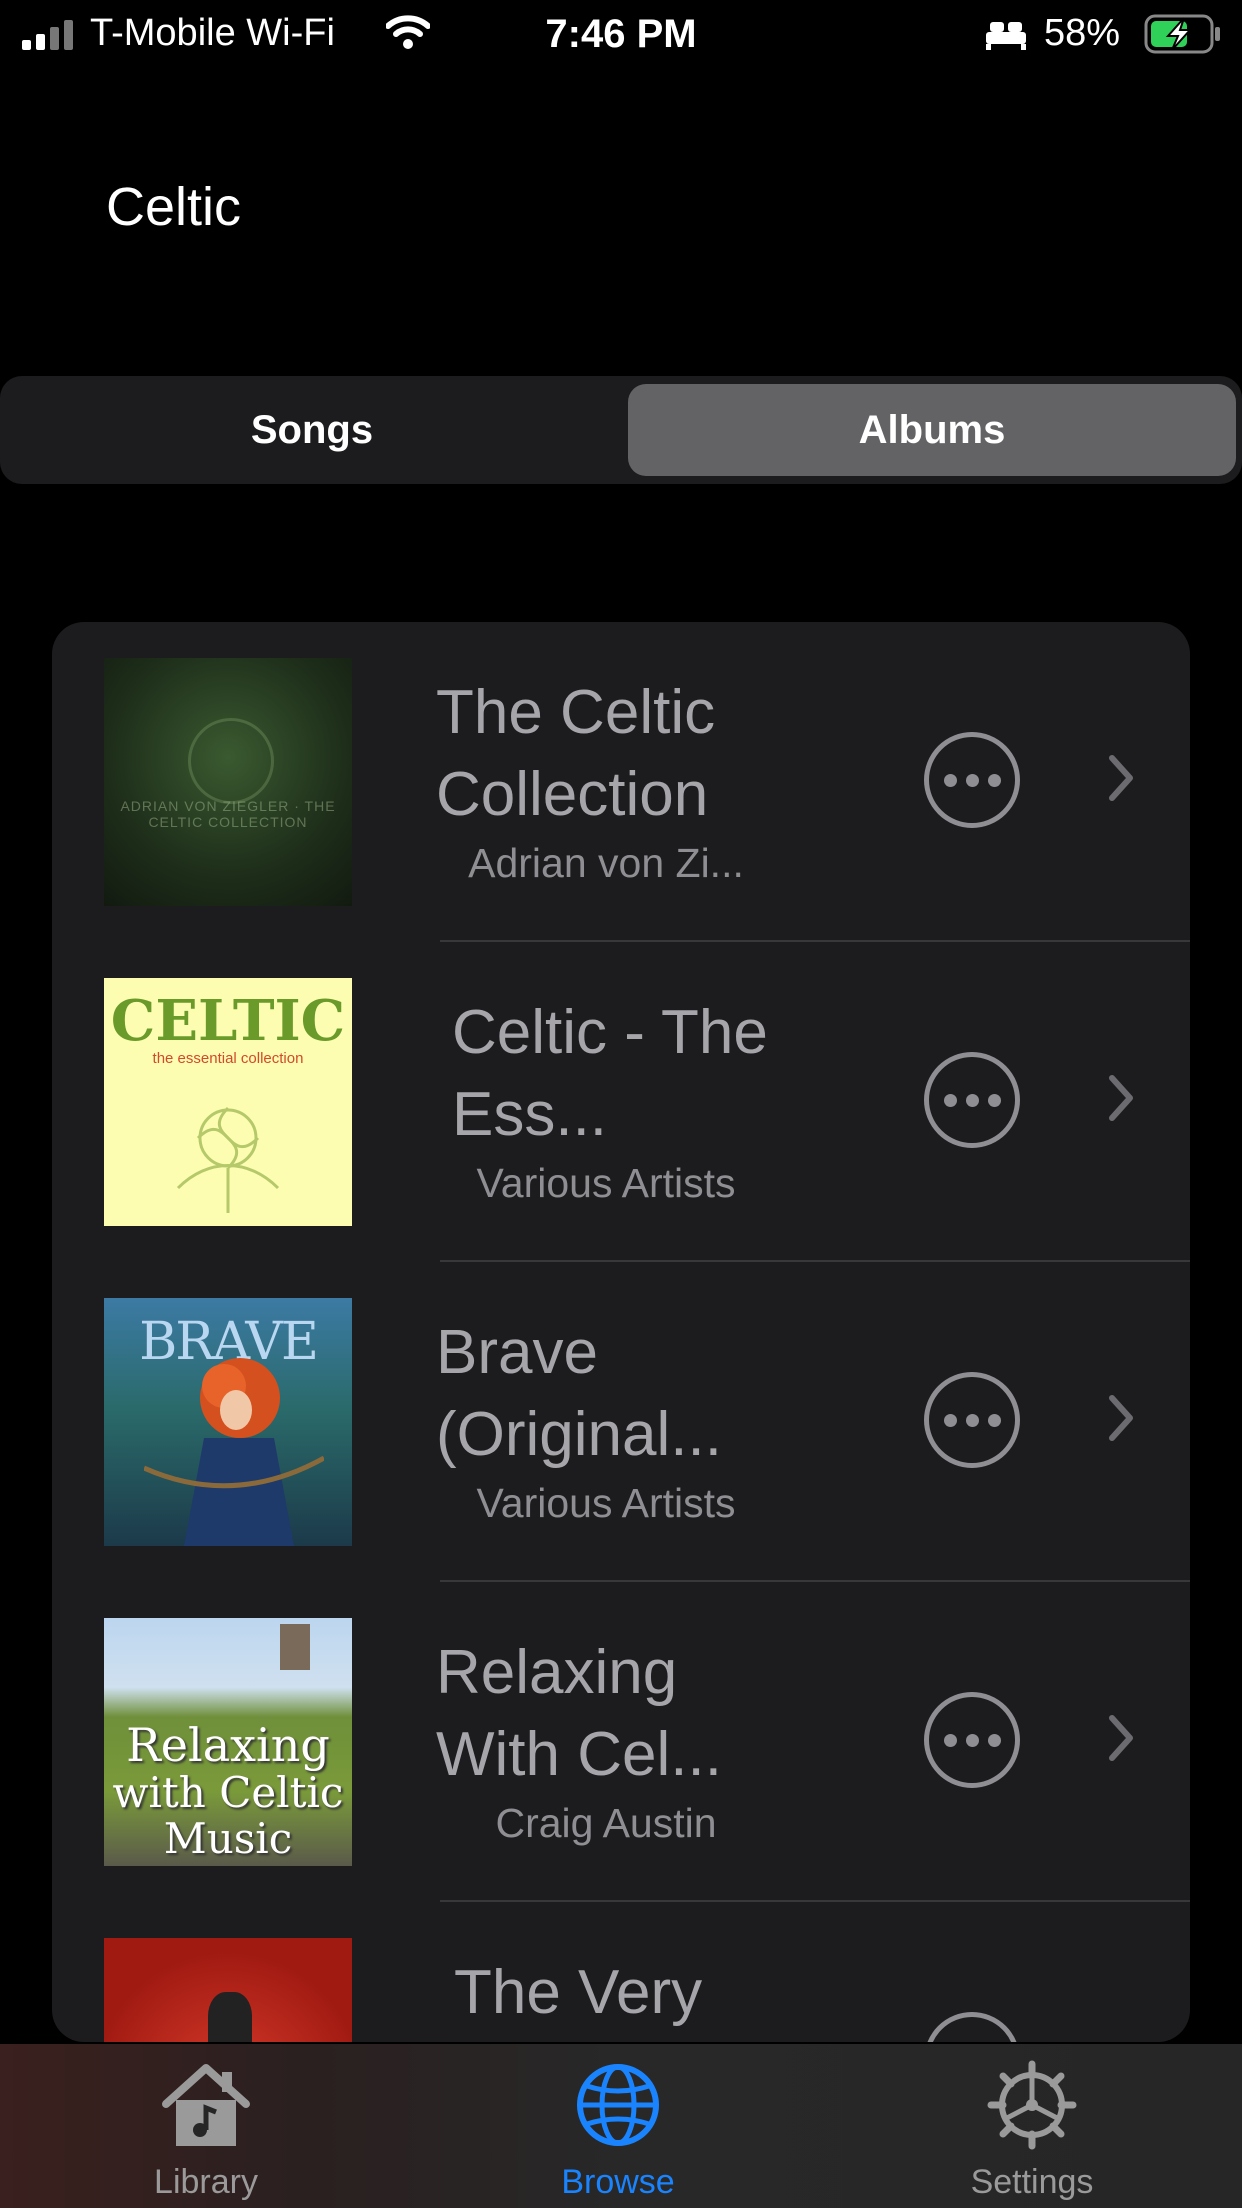  Describe the element at coordinates (1082, 33) in the screenshot. I see `battery-percentage: 58%` at that location.